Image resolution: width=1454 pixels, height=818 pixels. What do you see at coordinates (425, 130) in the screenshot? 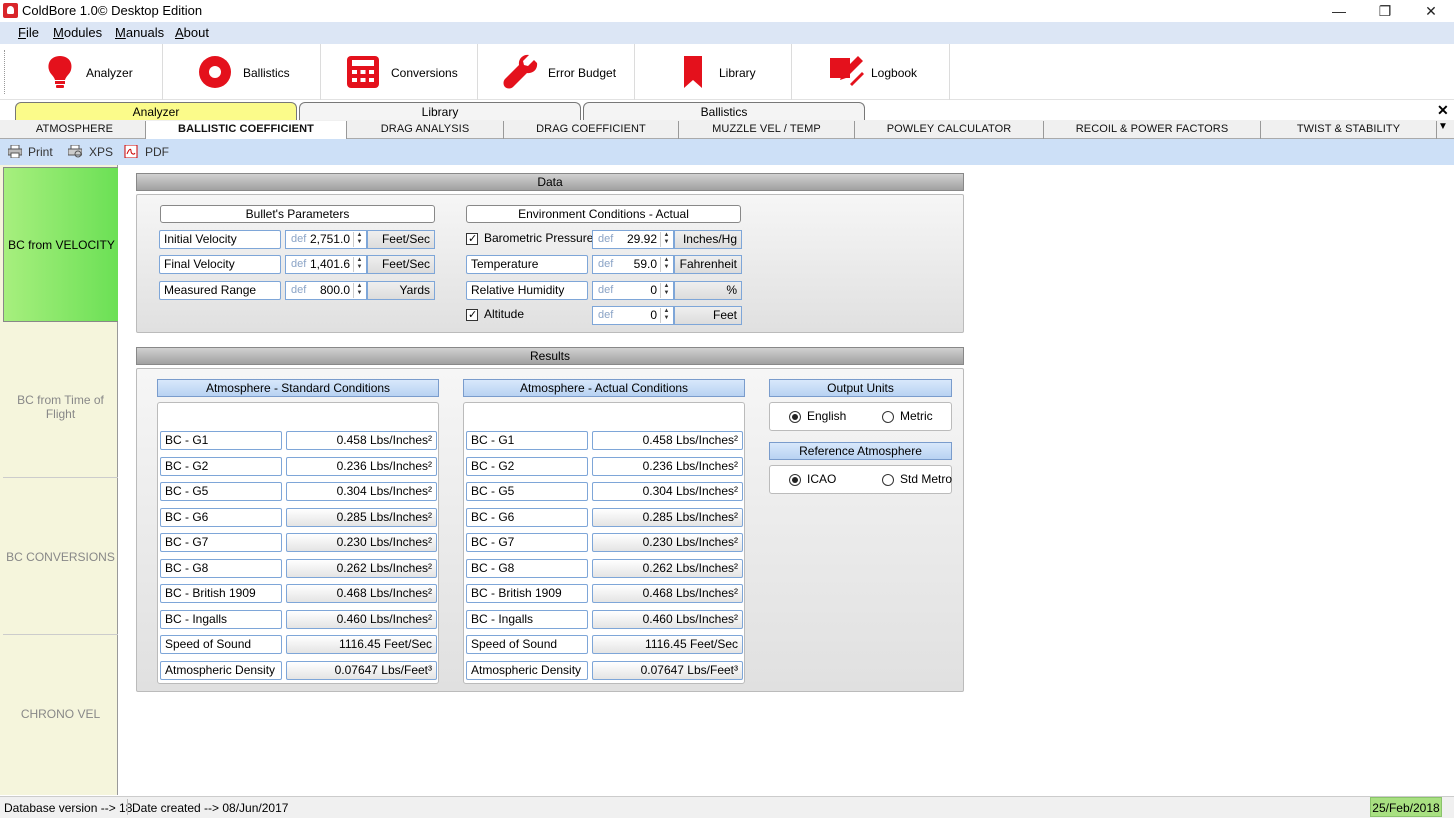
I see `tab-drag-analysis: DRAG ANALYSIS` at bounding box center [425, 130].